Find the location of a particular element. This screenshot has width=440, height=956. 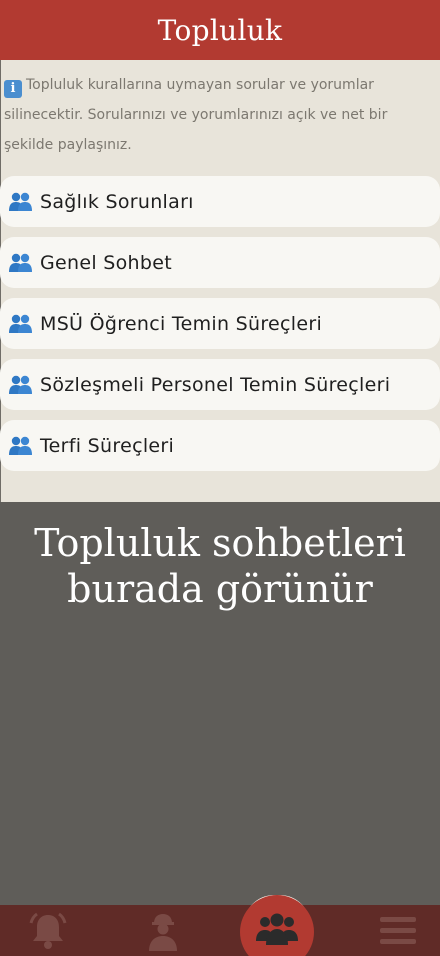

tab-personnel is located at coordinates (163, 930).